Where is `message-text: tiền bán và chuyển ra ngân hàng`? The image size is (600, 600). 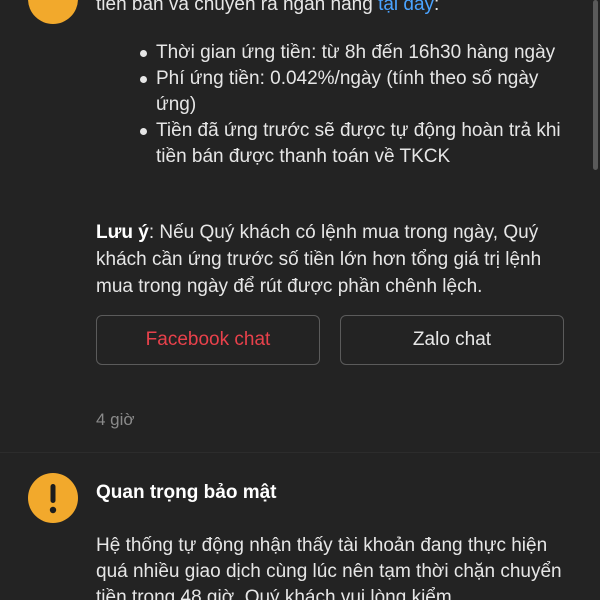
message-text: tiền bán và chuyển ra ngân hàng is located at coordinates (237, 7).